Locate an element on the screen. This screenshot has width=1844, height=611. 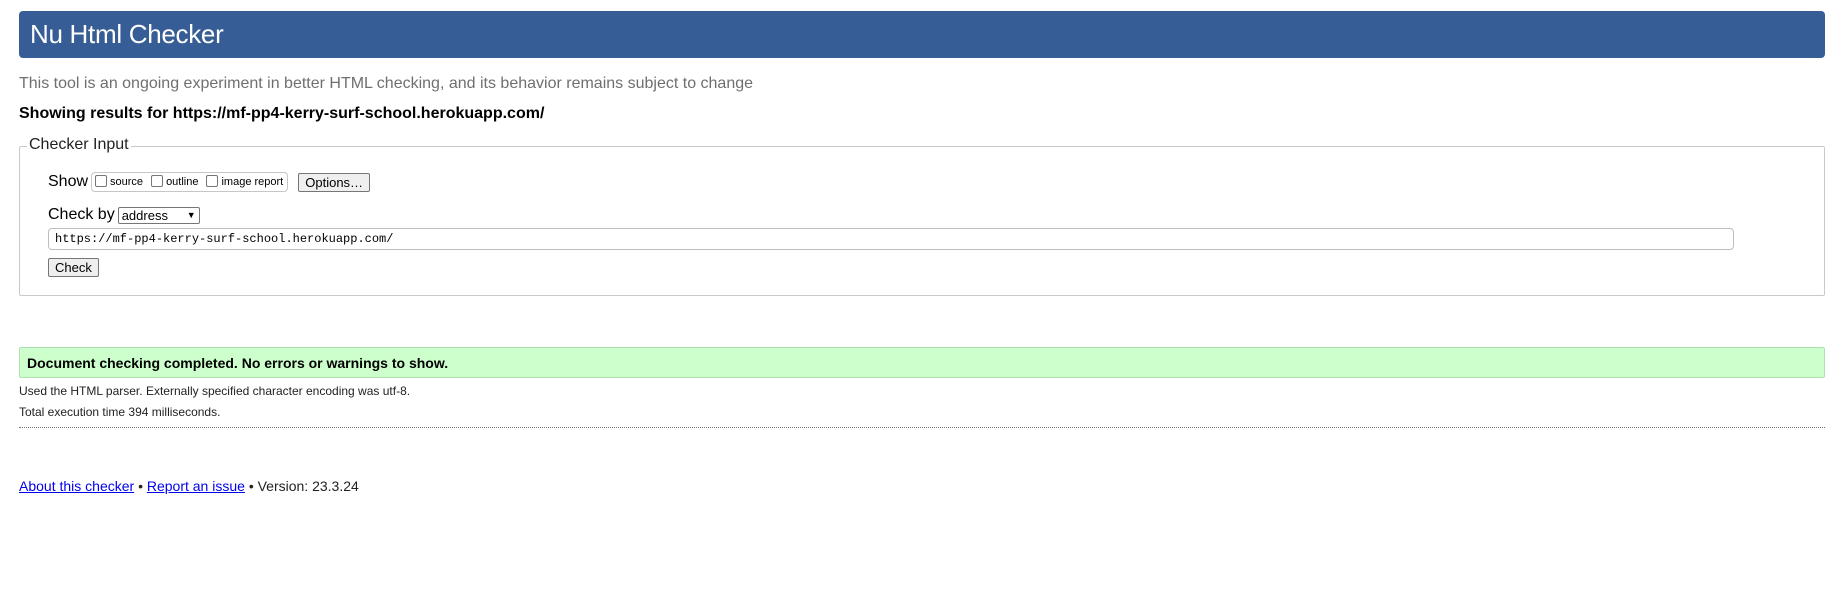
execution-time: Total execution time 394 milliseconds. is located at coordinates (120, 412).